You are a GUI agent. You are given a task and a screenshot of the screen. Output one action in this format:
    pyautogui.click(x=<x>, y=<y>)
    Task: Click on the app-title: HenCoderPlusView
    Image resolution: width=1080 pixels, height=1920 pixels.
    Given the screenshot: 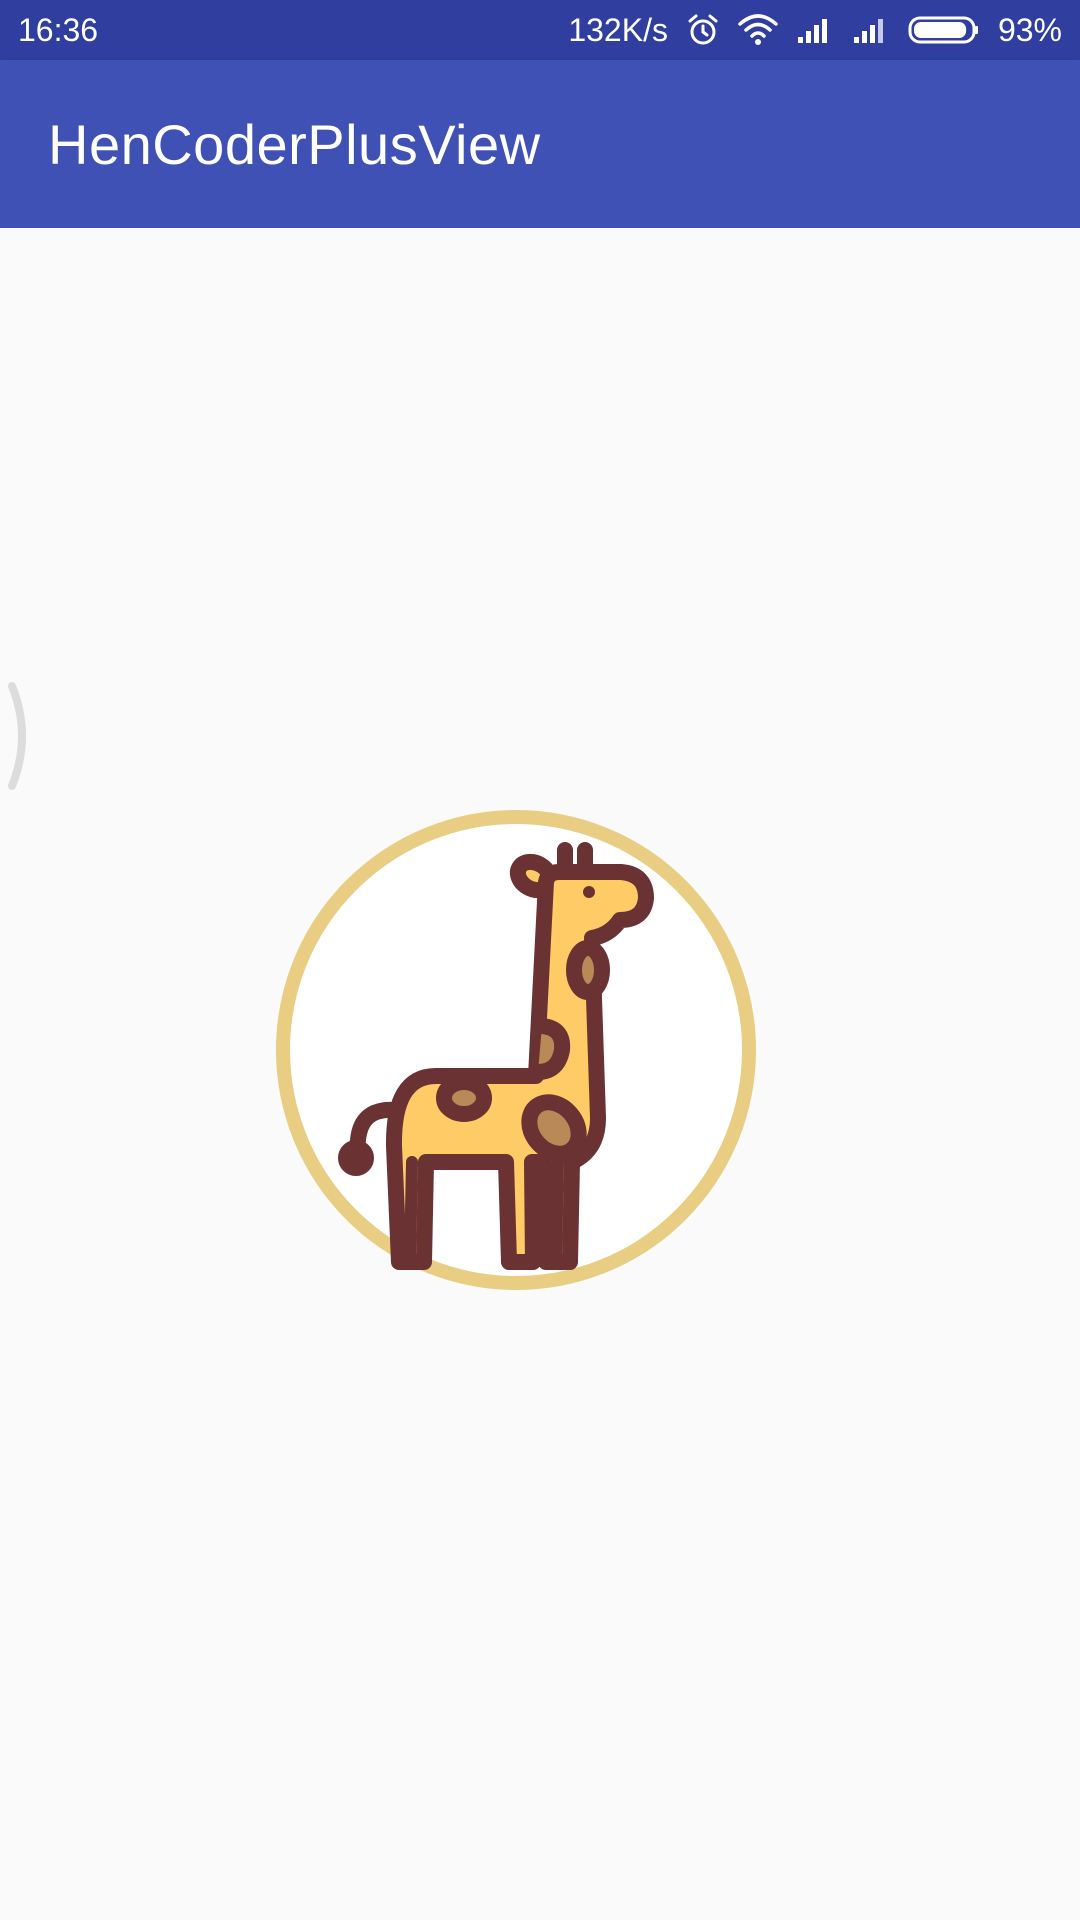 What is the action you would take?
    pyautogui.click(x=294, y=144)
    